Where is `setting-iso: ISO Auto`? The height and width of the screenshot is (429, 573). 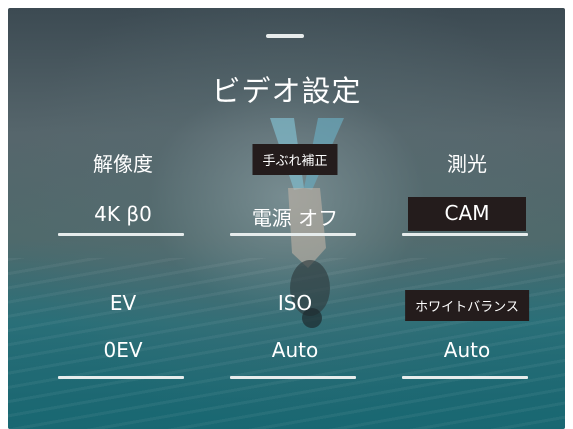 setting-iso: ISO Auto is located at coordinates (295, 338).